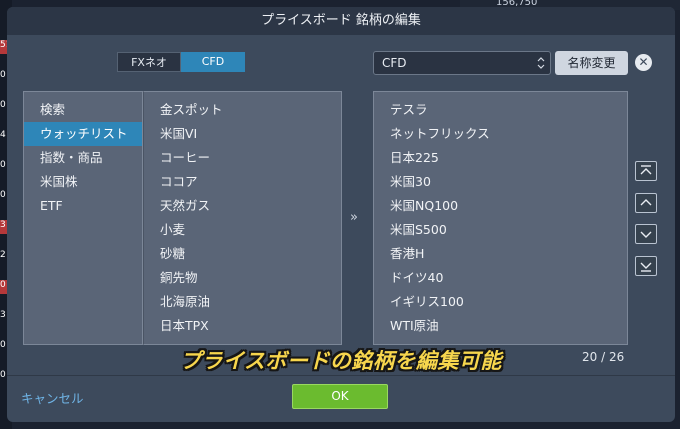 Image resolution: width=680 pixels, height=429 pixels. I want to click on source-symbol-item: 天然ガス, so click(242, 206).